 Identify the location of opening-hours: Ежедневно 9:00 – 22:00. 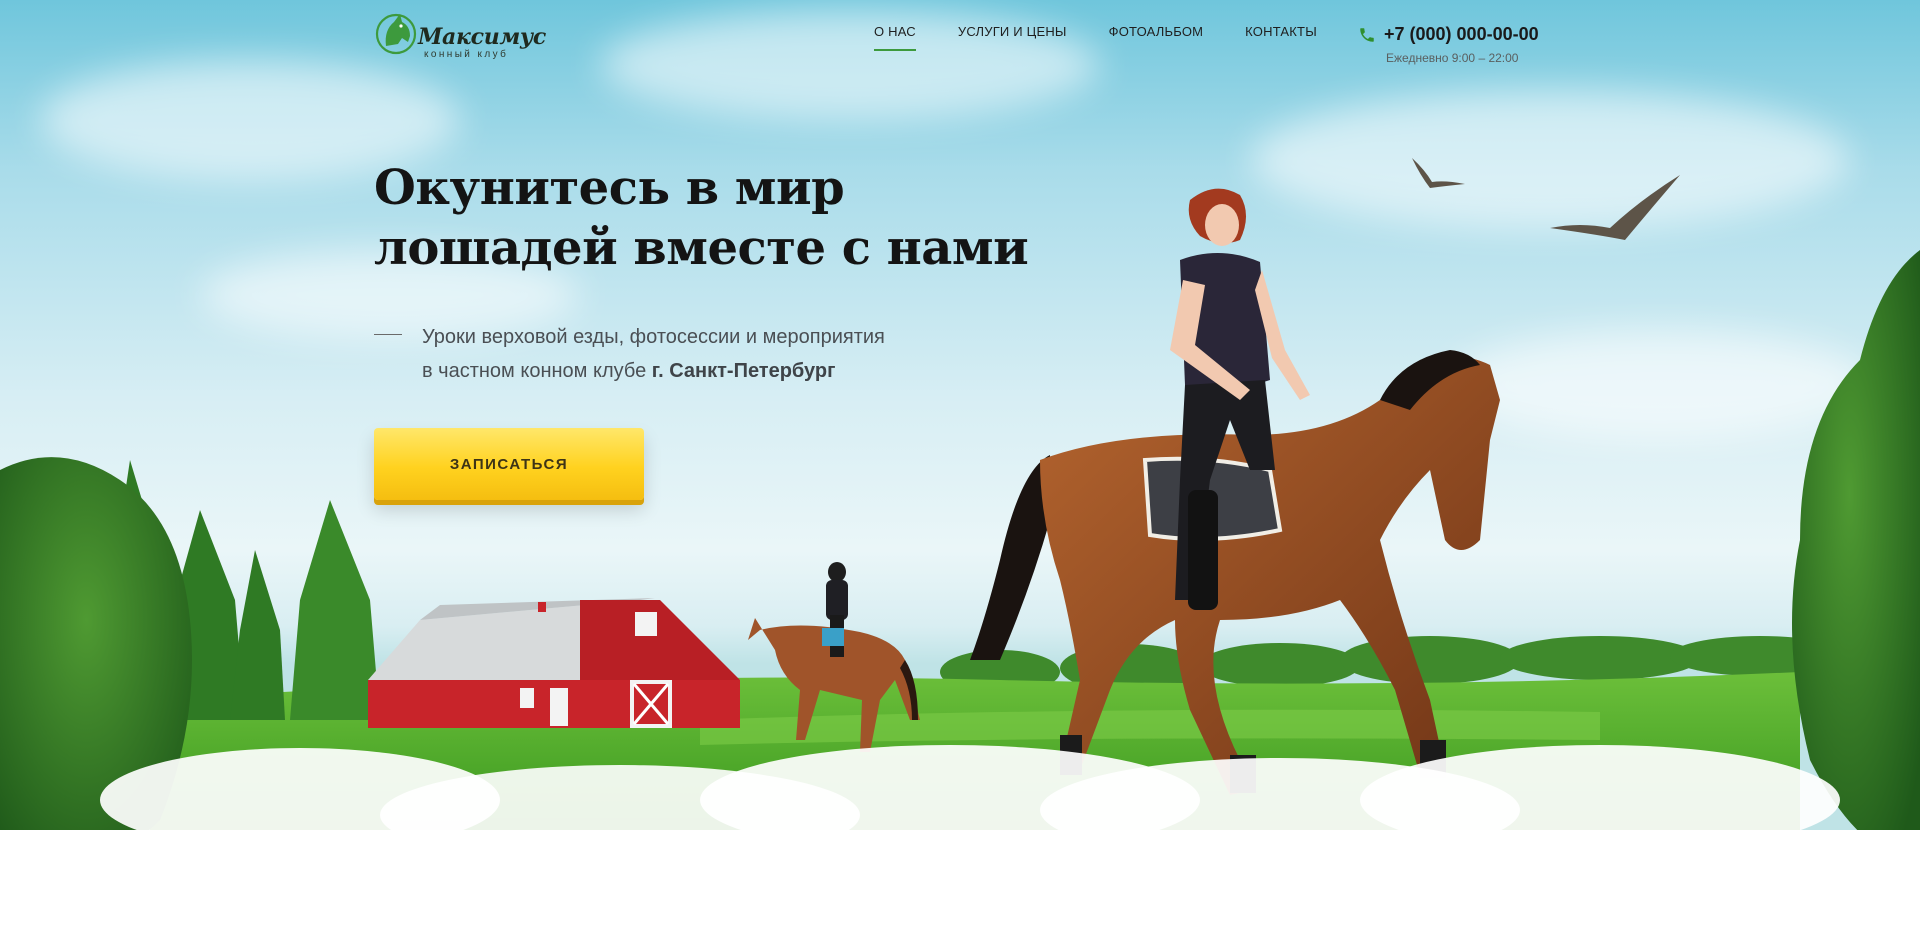
(1452, 58).